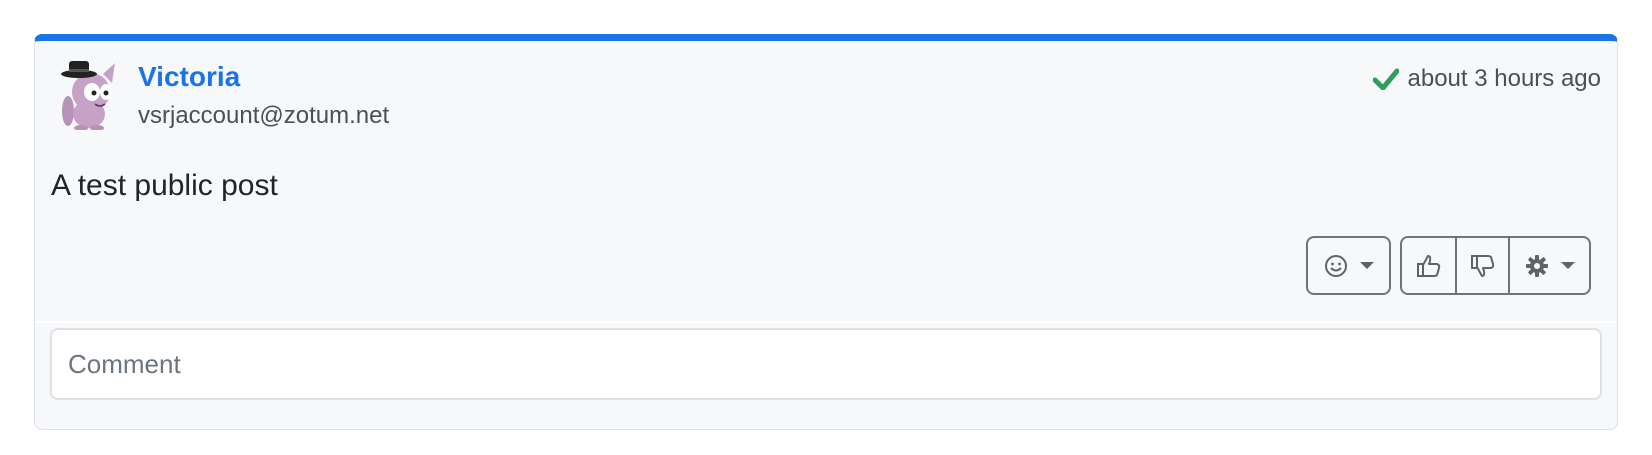 The width and height of the screenshot is (1652, 455). Describe the element at coordinates (189, 77) in the screenshot. I see `author-name-link: Victoria` at that location.